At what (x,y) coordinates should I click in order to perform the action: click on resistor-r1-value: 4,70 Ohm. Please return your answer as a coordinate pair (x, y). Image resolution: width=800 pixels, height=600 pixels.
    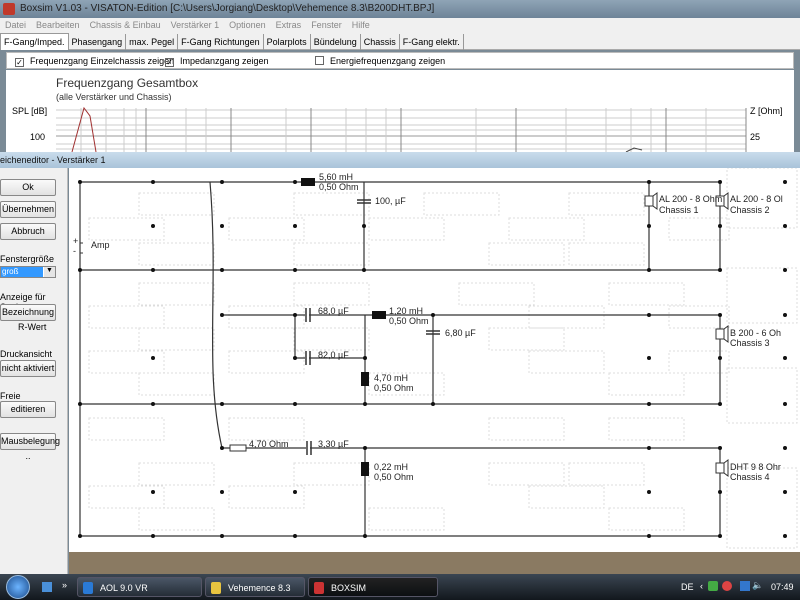
    Looking at the image, I should click on (269, 444).